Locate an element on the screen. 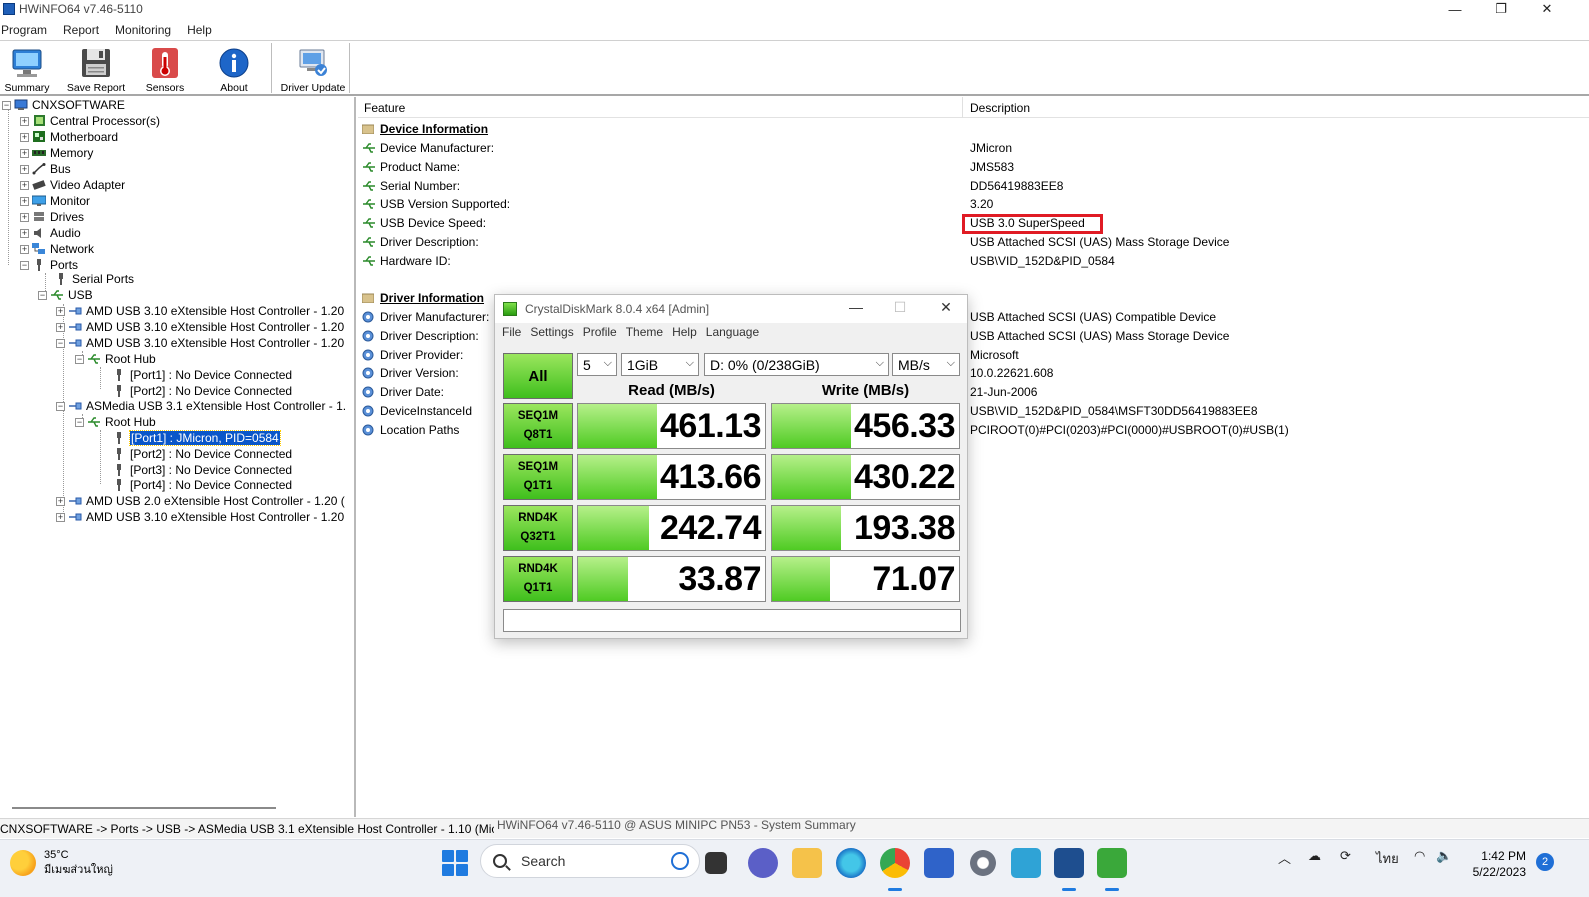 The height and width of the screenshot is (897, 1589). weather-widget: 35°C มีเมฆส่วนใหญ่ is located at coordinates (61, 863).